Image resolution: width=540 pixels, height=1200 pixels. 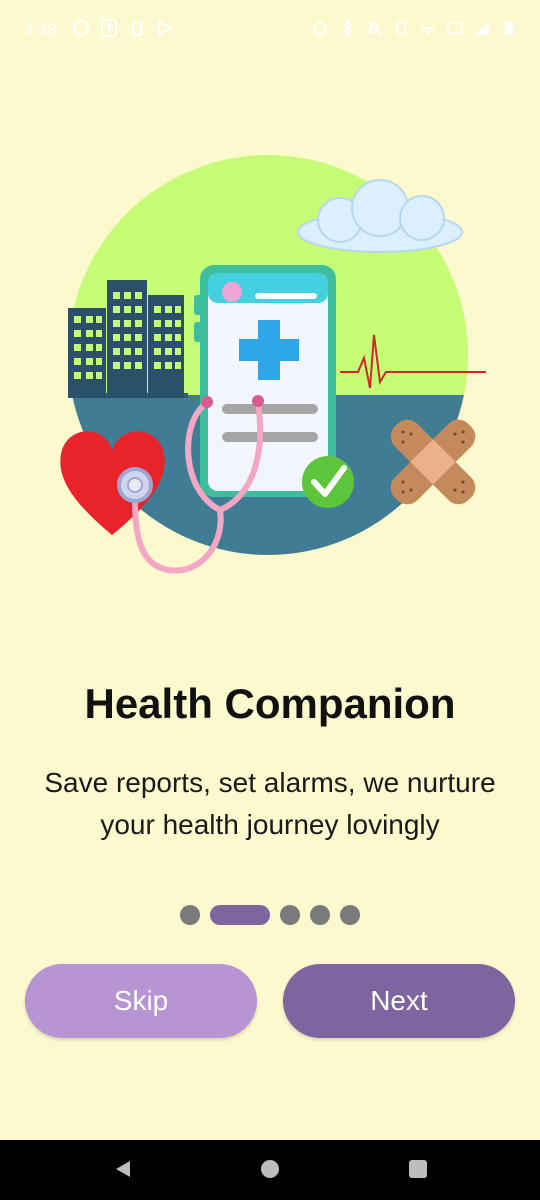 I want to click on screenshot-icon, so click(x=109, y=28).